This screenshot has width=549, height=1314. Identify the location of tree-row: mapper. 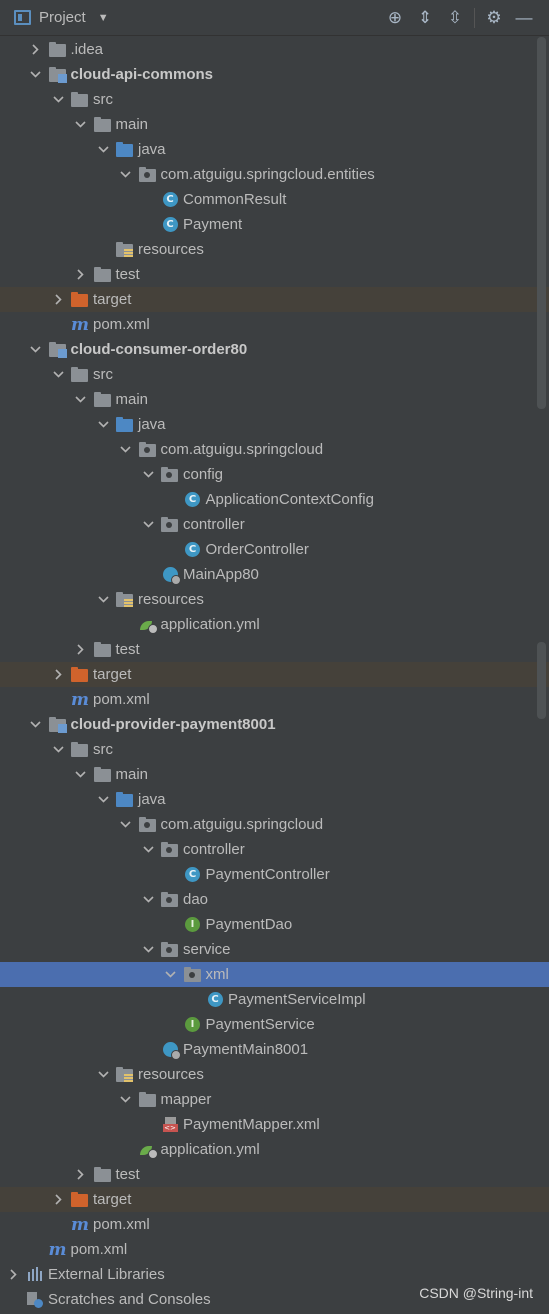
(274, 1099).